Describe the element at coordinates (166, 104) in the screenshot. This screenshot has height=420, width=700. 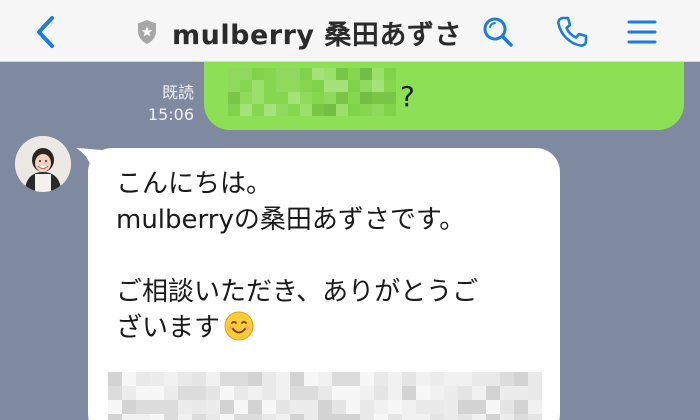
I see `message-meta: 既読 15:06` at that location.